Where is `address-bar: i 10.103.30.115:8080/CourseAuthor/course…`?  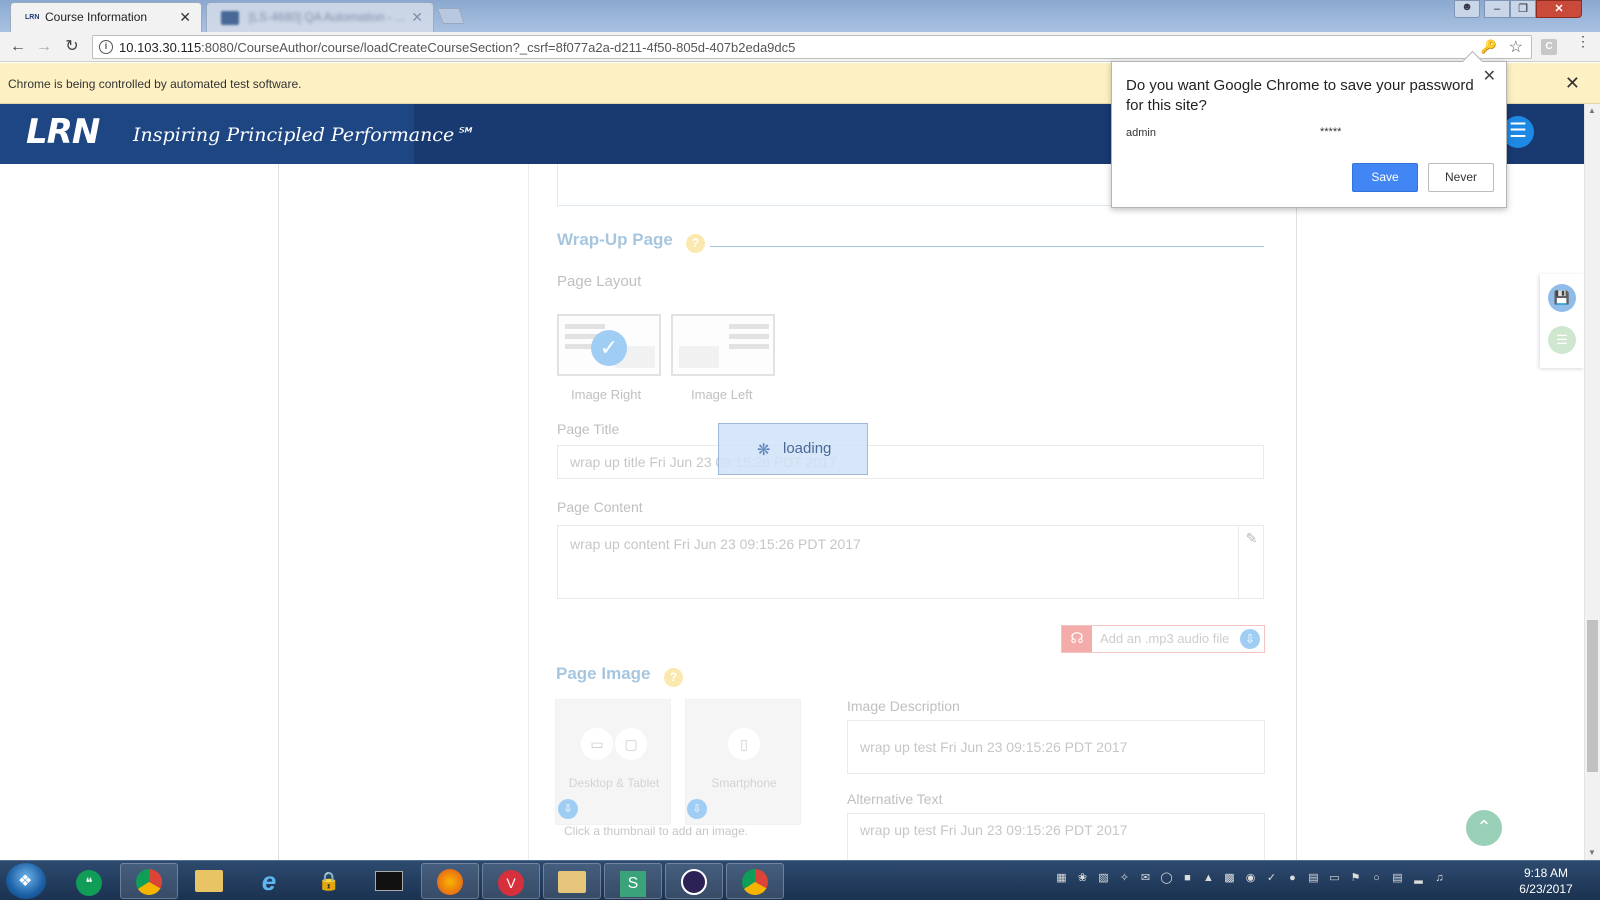 address-bar: i 10.103.30.115:8080/CourseAuthor/course… is located at coordinates (812, 47).